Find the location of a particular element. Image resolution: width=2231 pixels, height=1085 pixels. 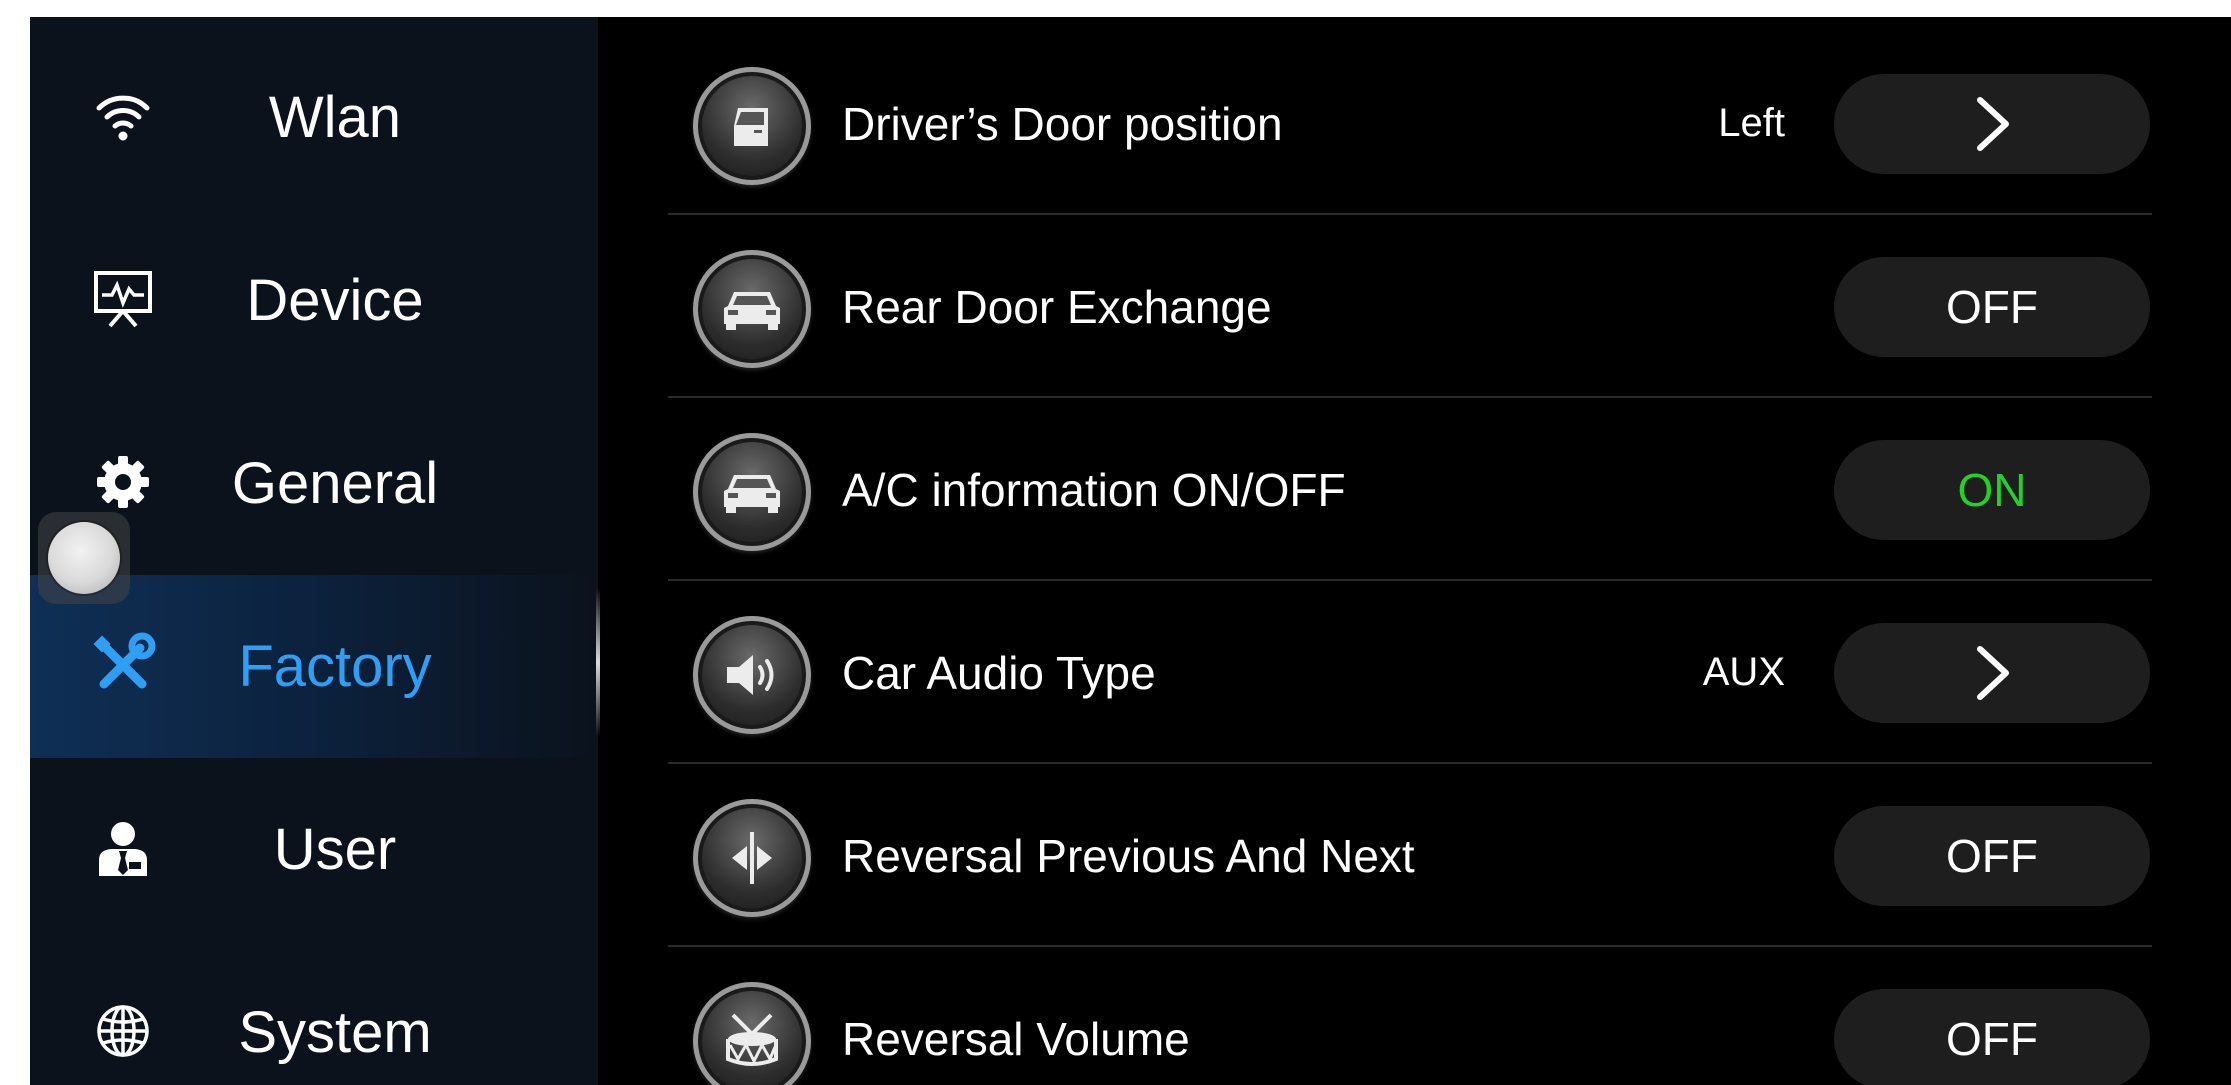

wifi-icon is located at coordinates (123, 116).